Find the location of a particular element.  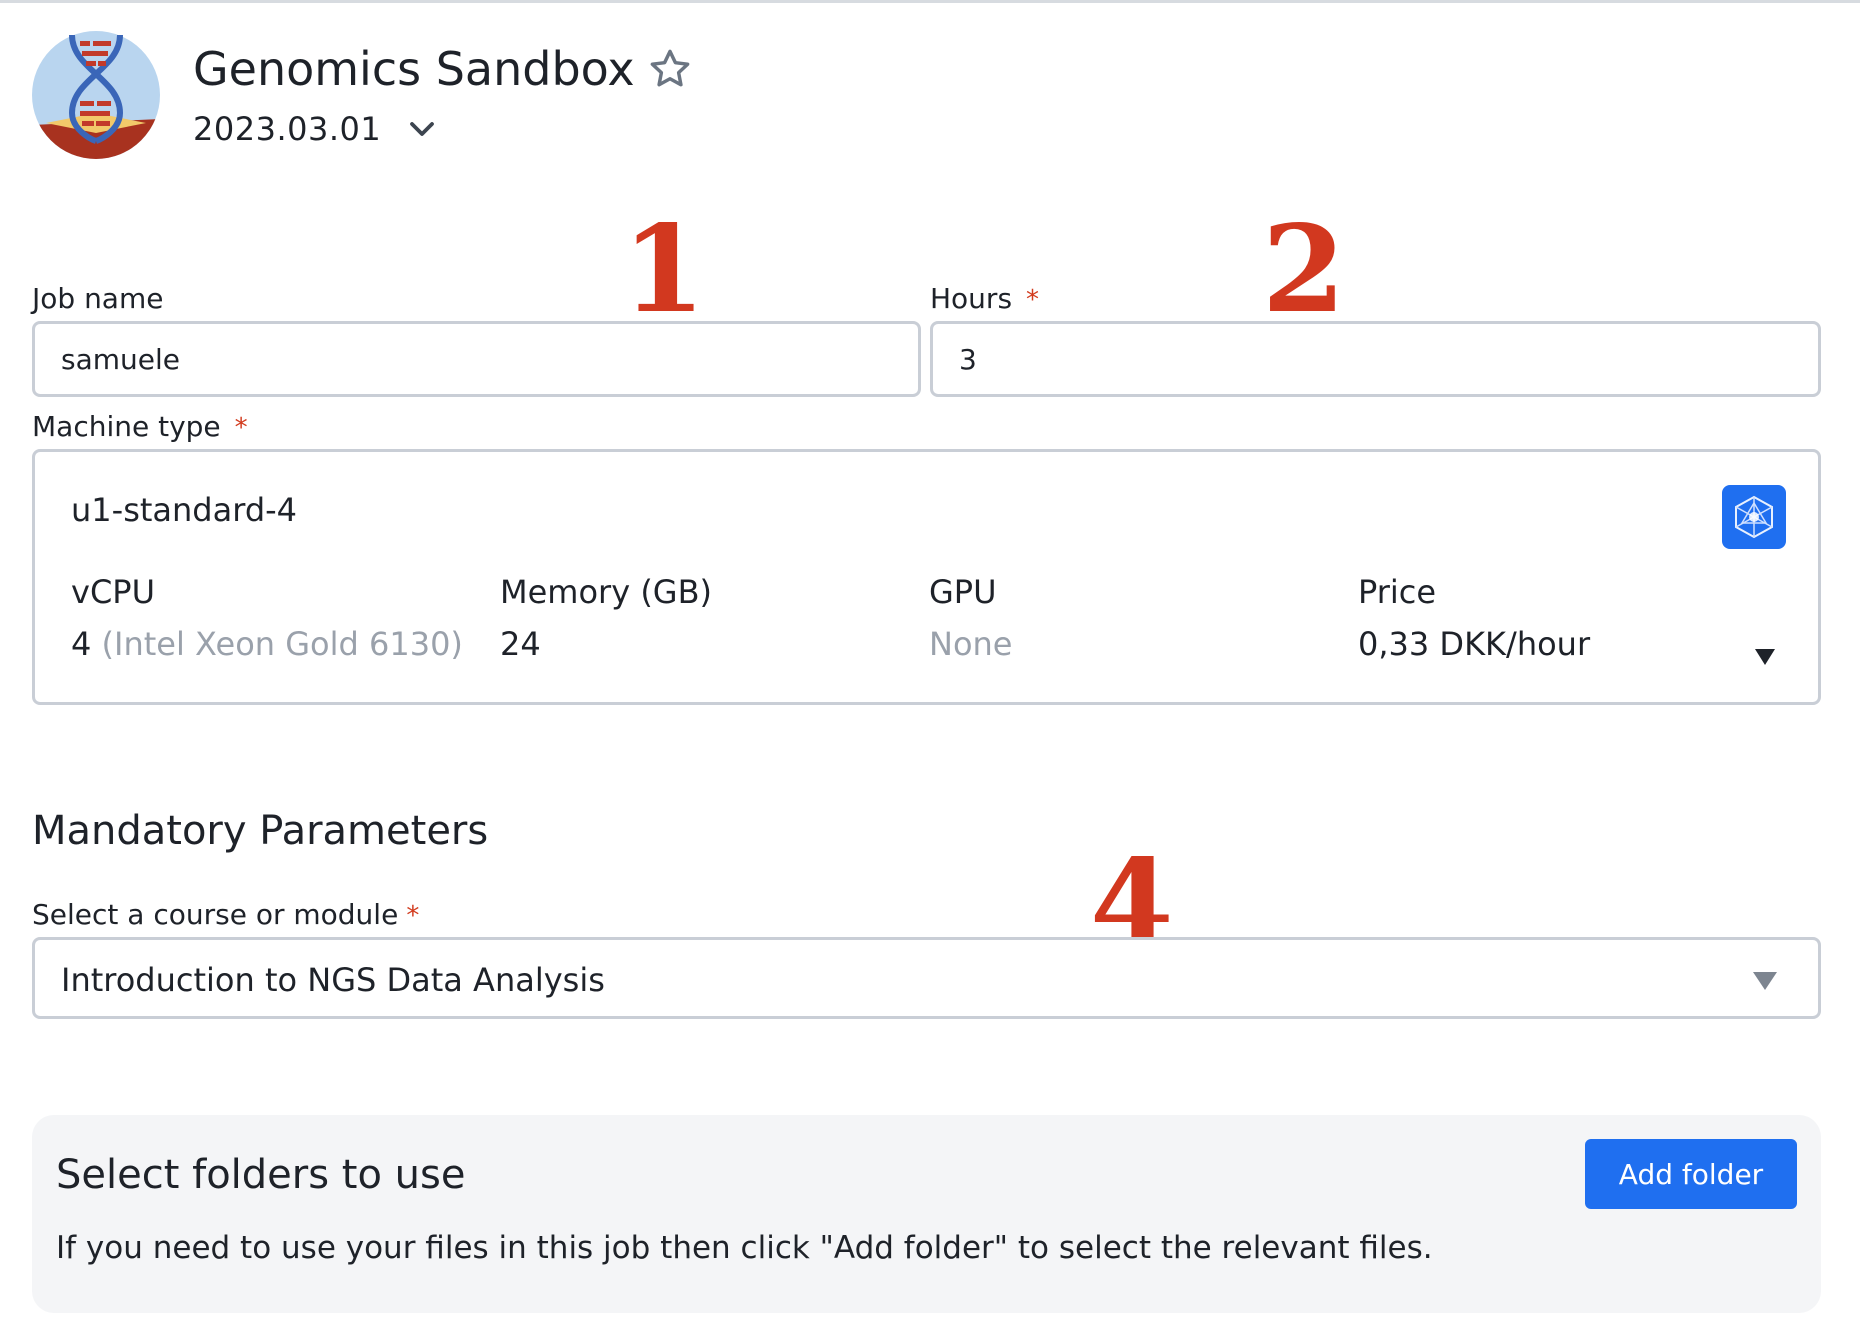

app-title: Genomics Sandbox is located at coordinates (414, 69).